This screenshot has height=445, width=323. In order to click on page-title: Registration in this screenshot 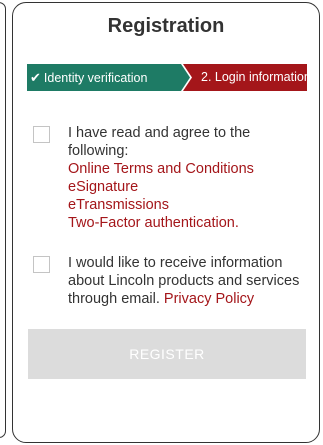, I will do `click(166, 26)`.